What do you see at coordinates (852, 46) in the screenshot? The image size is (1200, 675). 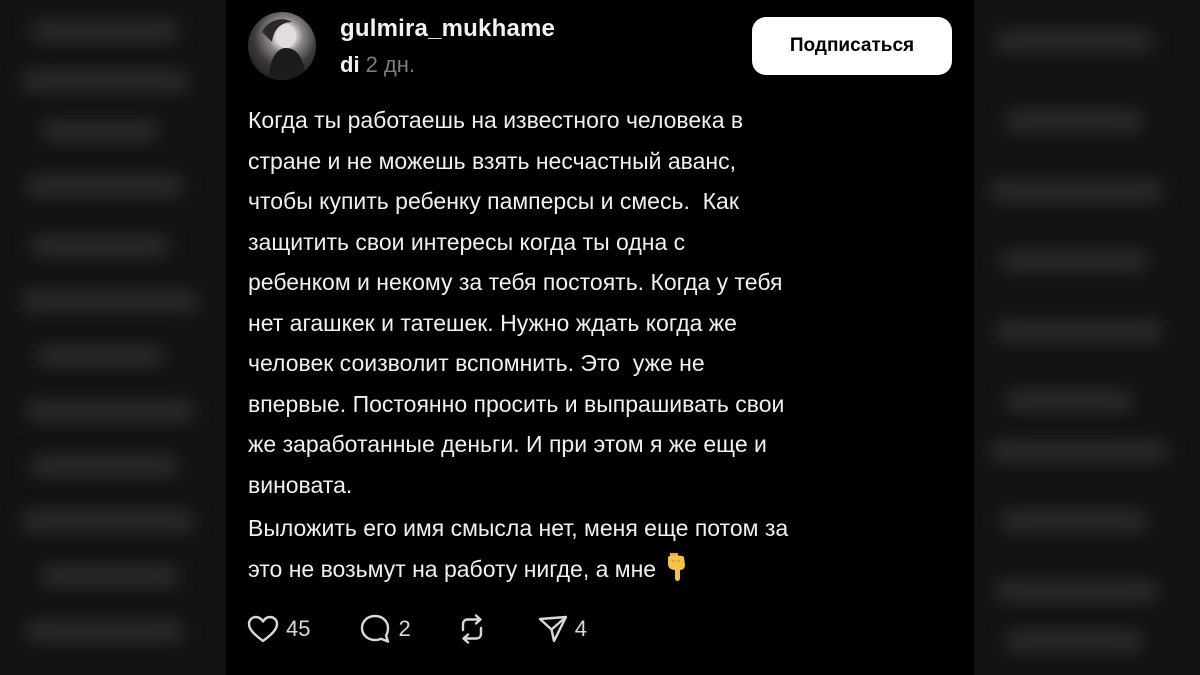 I see `subscribe-button: Подписаться` at bounding box center [852, 46].